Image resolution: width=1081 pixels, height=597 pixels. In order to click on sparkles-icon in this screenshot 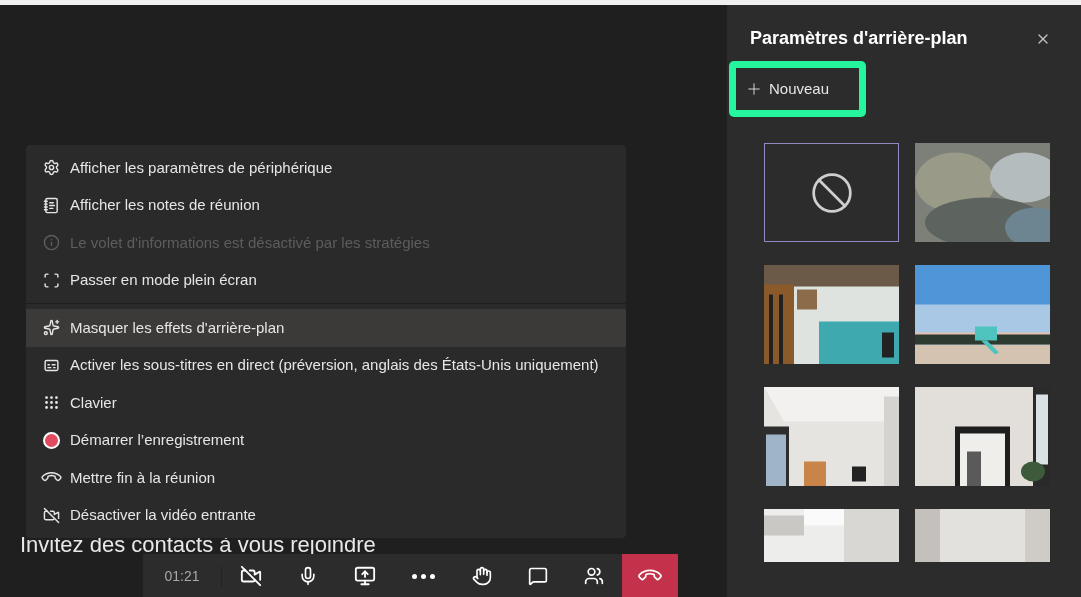, I will do `click(51, 328)`.